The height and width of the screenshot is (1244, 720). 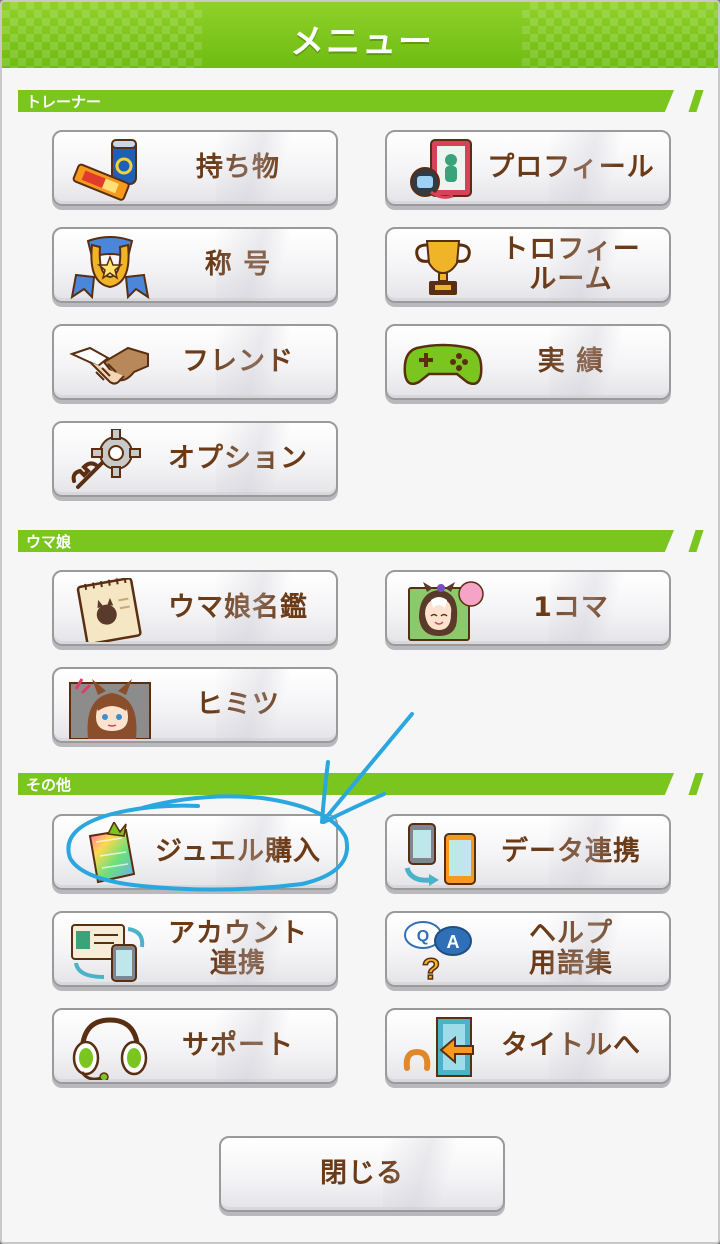 I want to click on jewel-purchase-button: ジュエル購入, so click(x=195, y=852).